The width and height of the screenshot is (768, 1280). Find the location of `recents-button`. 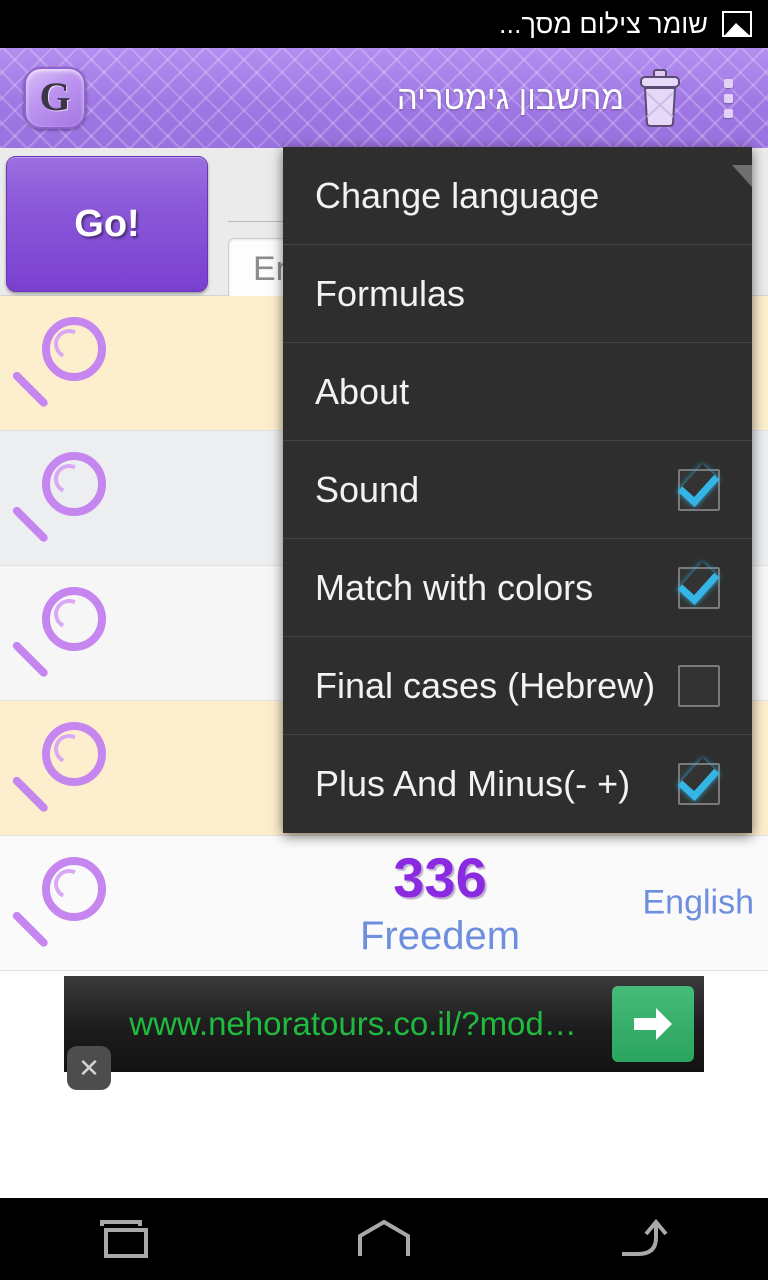

recents-button is located at coordinates (128, 1239).